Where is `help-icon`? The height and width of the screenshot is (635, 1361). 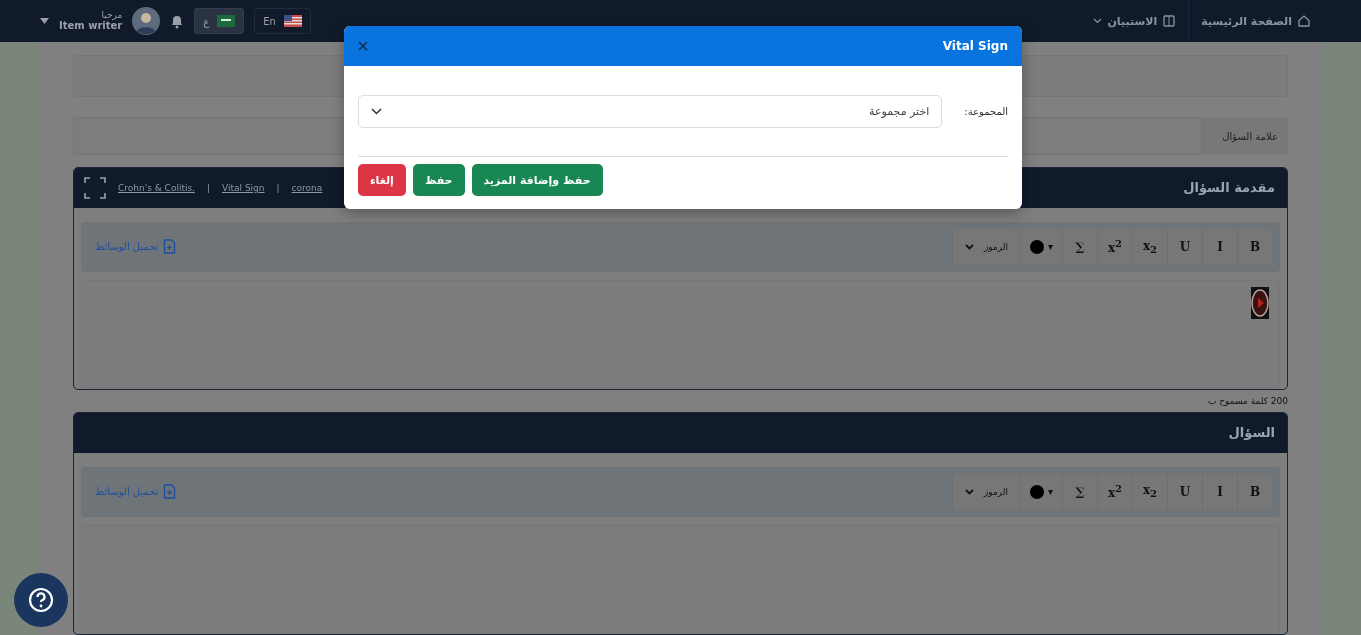 help-icon is located at coordinates (41, 600).